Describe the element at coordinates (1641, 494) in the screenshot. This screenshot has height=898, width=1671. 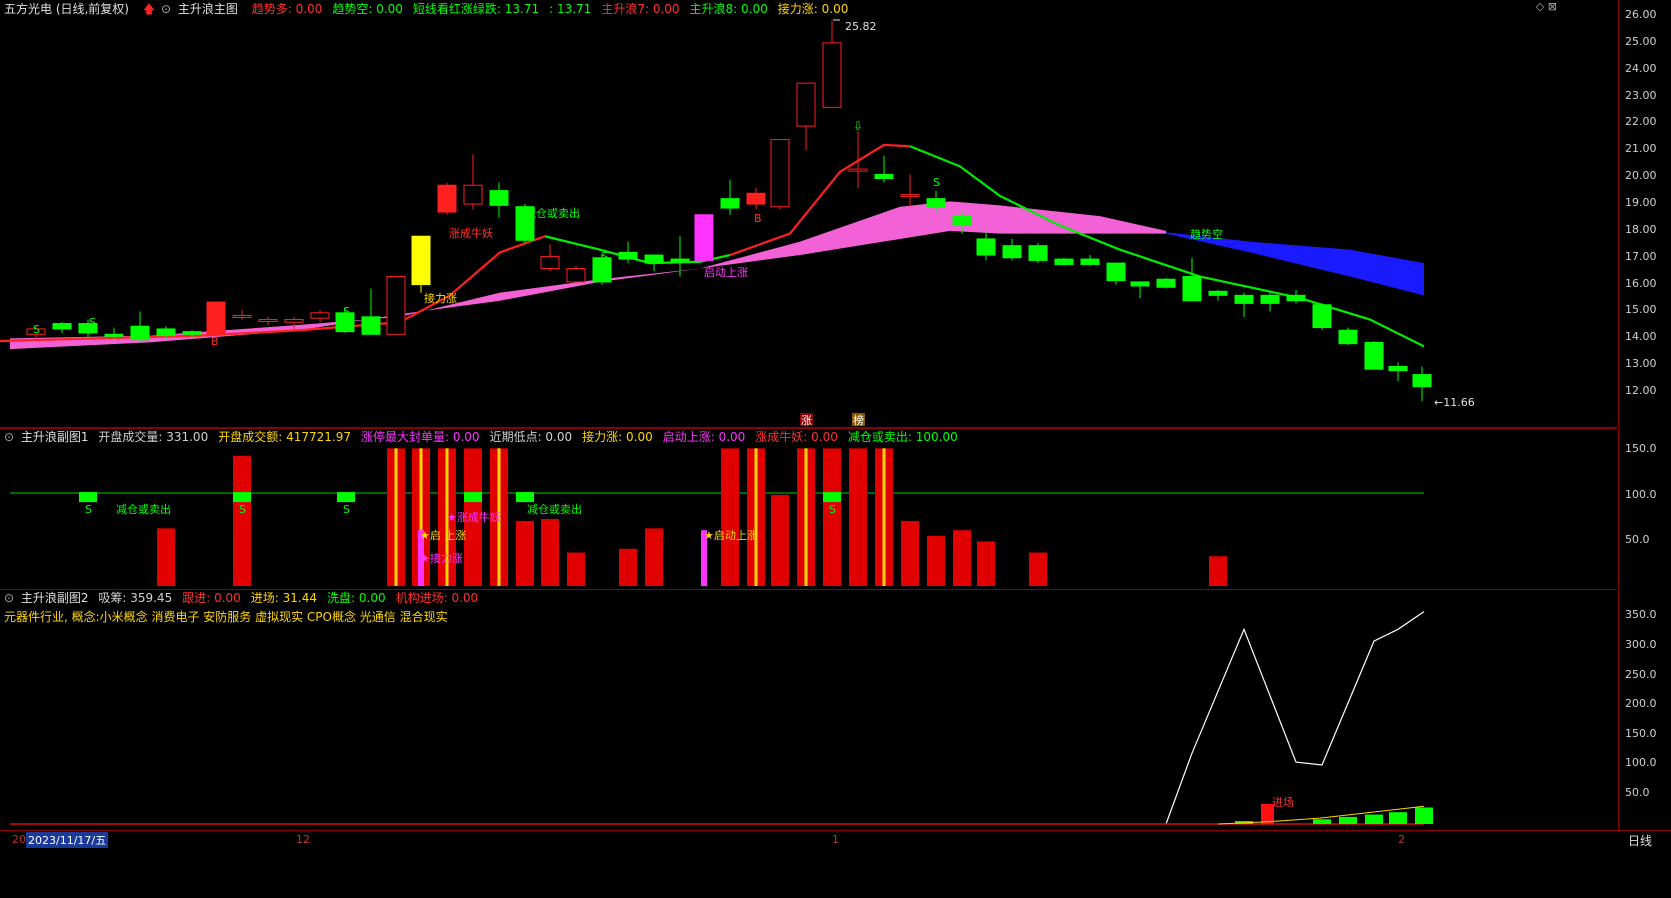
I see `sub1-tick-1: 100.0` at that location.